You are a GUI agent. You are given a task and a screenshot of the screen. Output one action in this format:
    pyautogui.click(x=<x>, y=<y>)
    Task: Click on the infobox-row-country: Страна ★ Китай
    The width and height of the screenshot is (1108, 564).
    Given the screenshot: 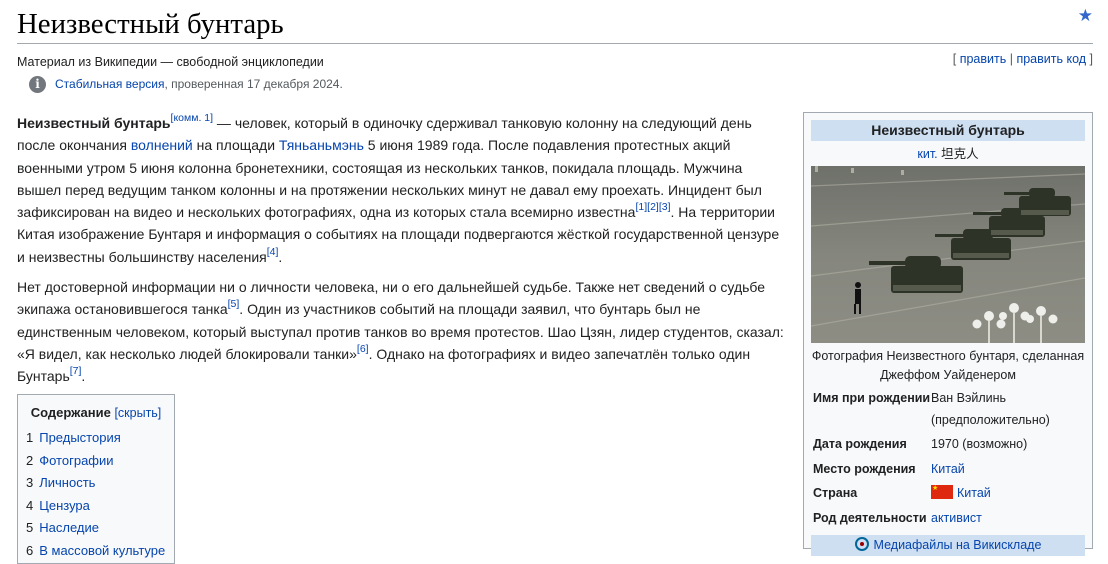 What is the action you would take?
    pyautogui.click(x=948, y=494)
    